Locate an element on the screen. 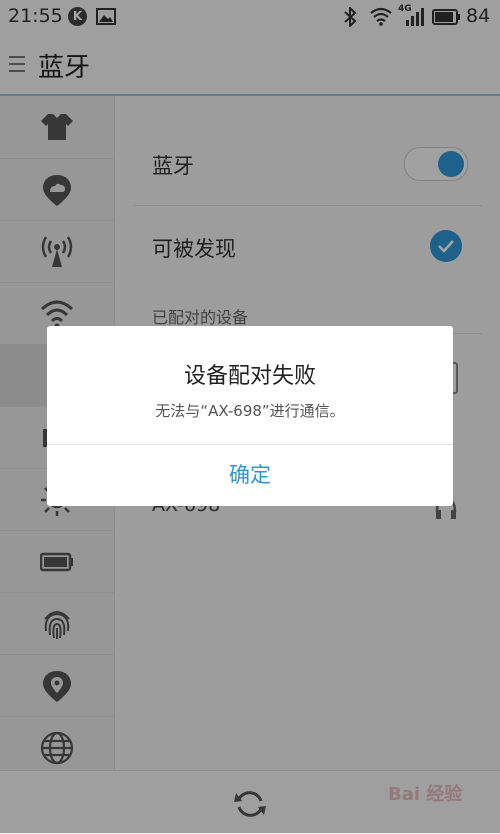 The image size is (500, 834). confirm-button: 确定 is located at coordinates (250, 475).